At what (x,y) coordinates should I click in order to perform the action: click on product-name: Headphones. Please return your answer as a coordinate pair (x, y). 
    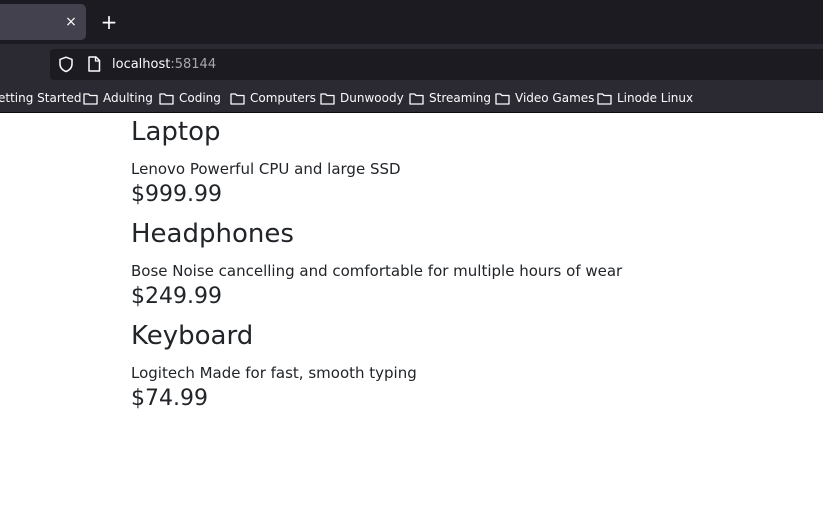
    Looking at the image, I should click on (212, 234).